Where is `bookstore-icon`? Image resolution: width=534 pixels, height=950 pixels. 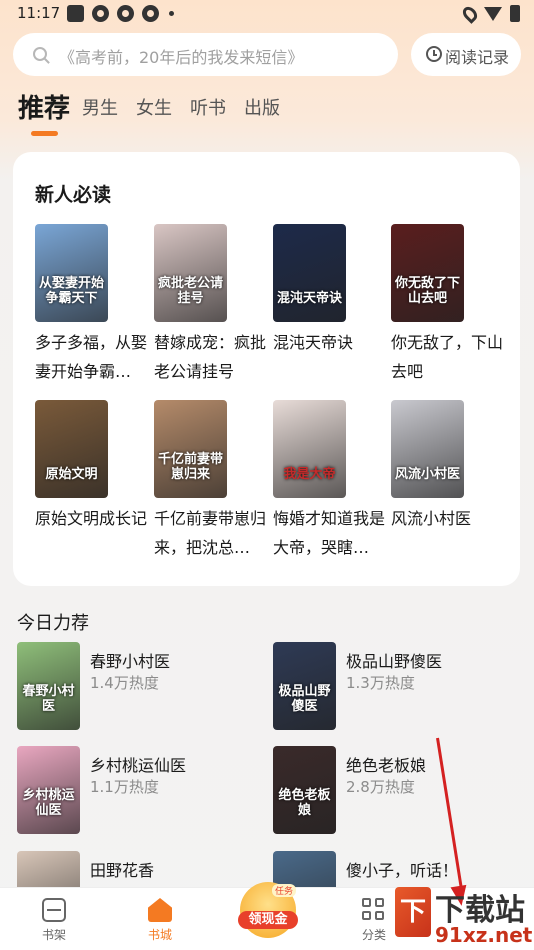 bookstore-icon is located at coordinates (160, 910).